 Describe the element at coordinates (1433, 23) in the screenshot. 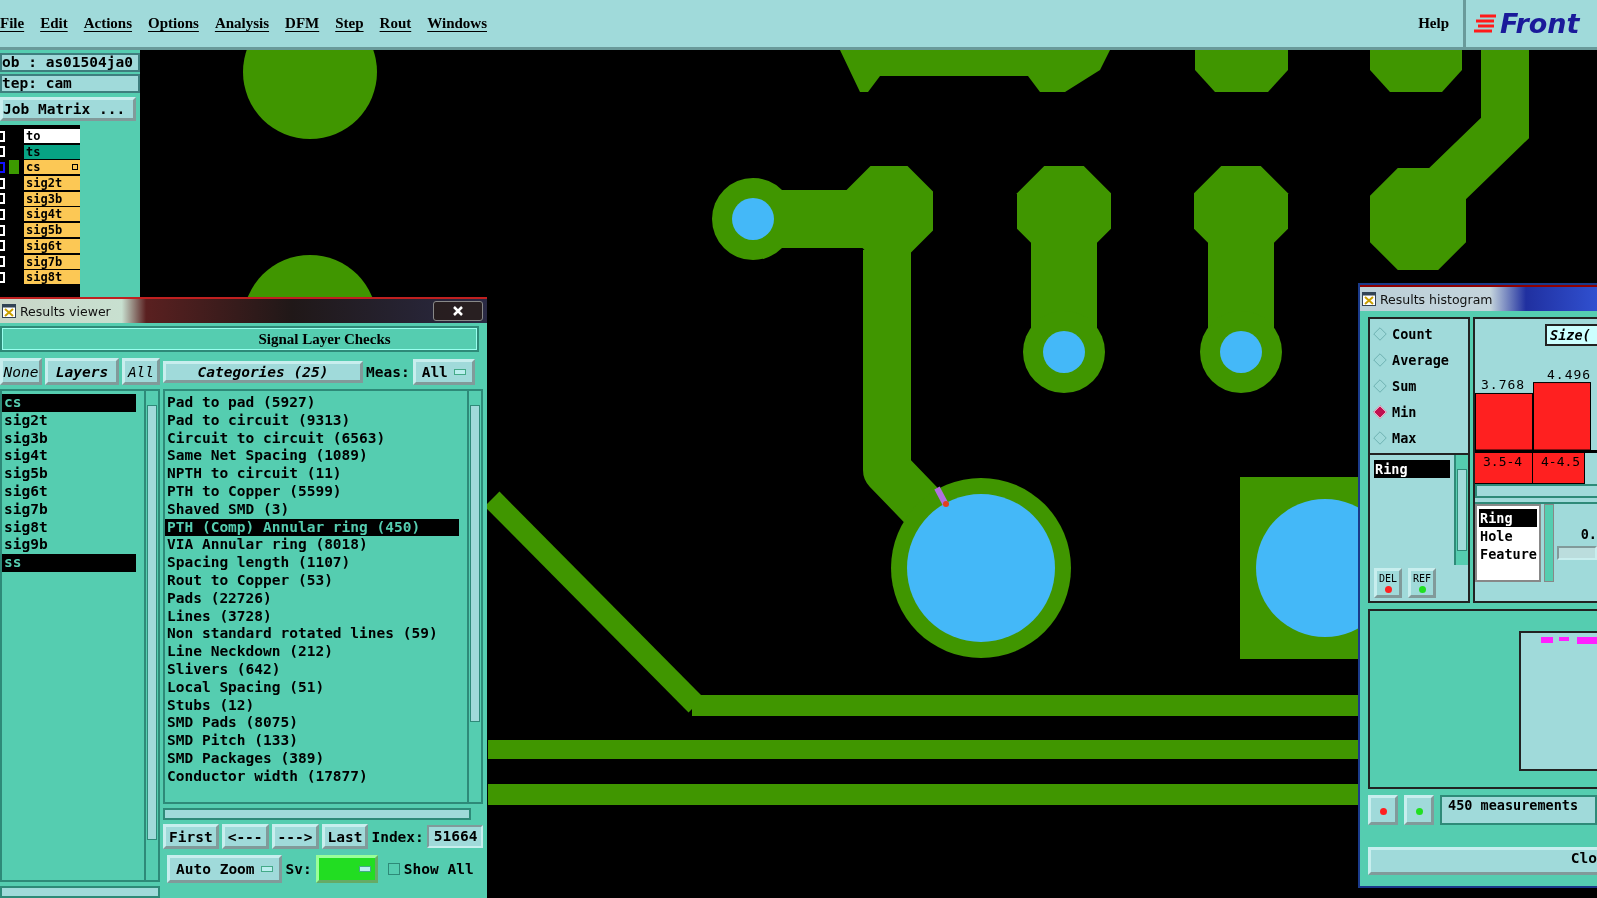

I see `help-menu: Help` at that location.